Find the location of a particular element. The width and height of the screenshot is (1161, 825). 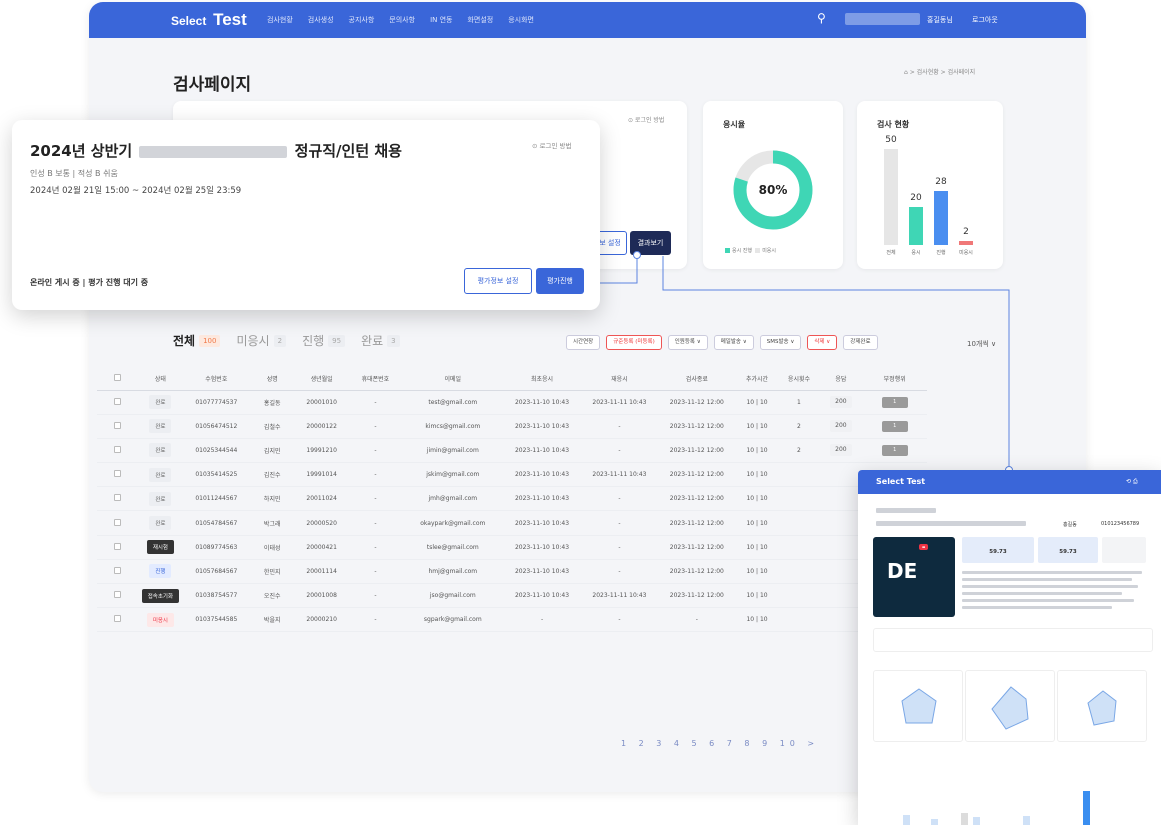

personality-type: DE is located at coordinates (902, 571).